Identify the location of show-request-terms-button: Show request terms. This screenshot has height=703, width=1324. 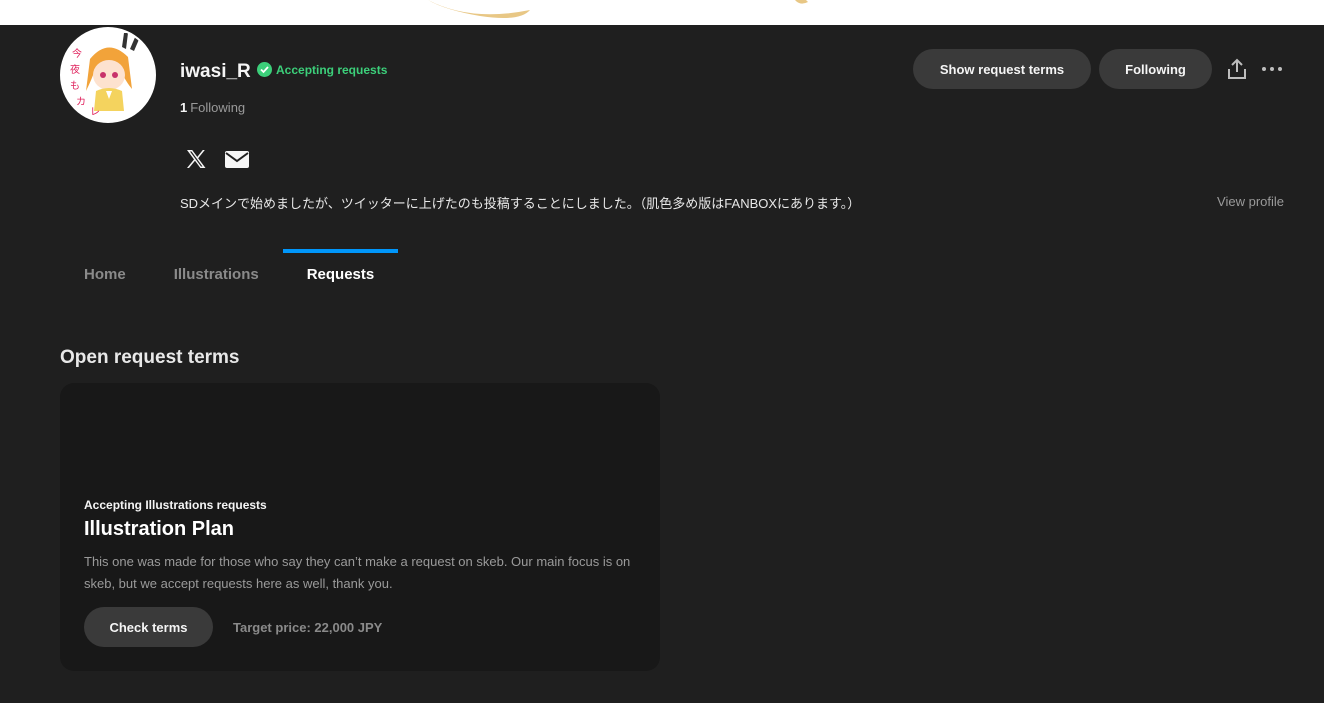
(1002, 69).